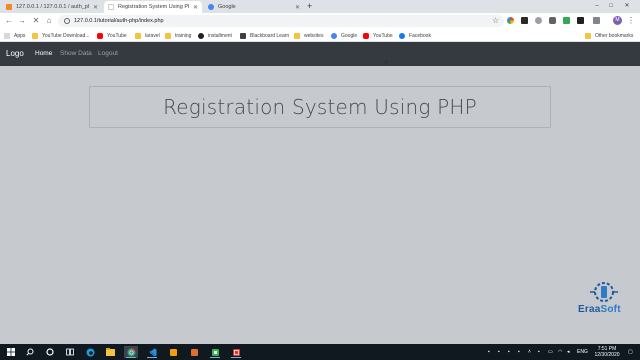 This screenshot has width=640, height=360. Describe the element at coordinates (183, 35) in the screenshot. I see `bookmark-label: training` at that location.